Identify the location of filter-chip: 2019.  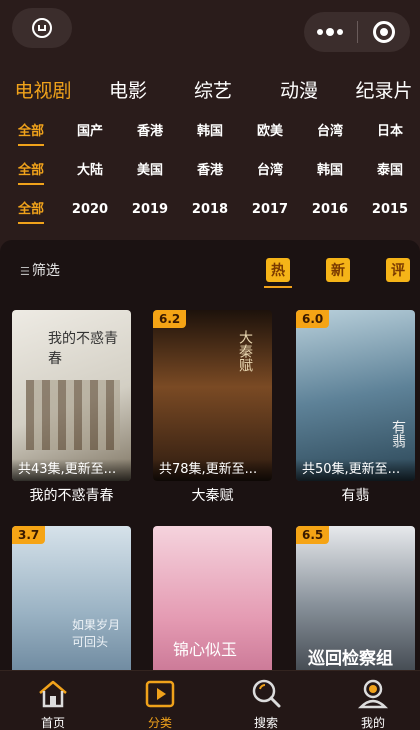
(150, 210).